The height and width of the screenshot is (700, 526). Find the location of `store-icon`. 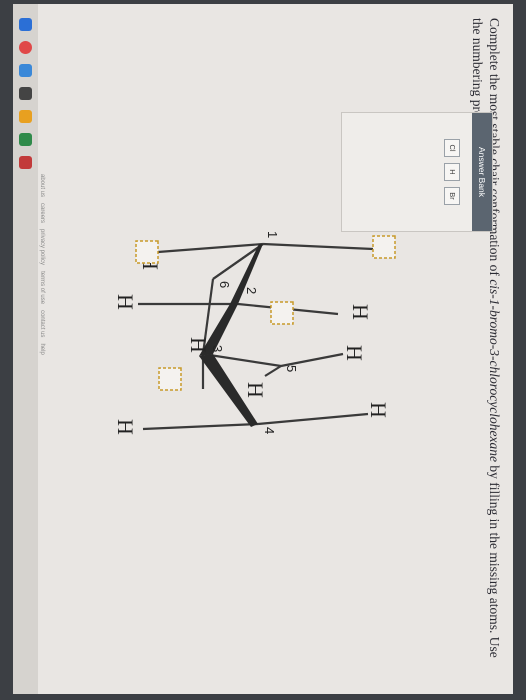

store-icon is located at coordinates (25, 139).